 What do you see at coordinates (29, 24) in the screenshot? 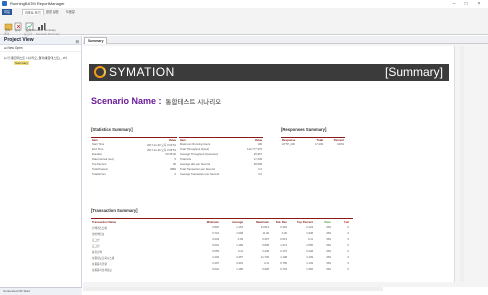
I see `summary-button` at bounding box center [29, 24].